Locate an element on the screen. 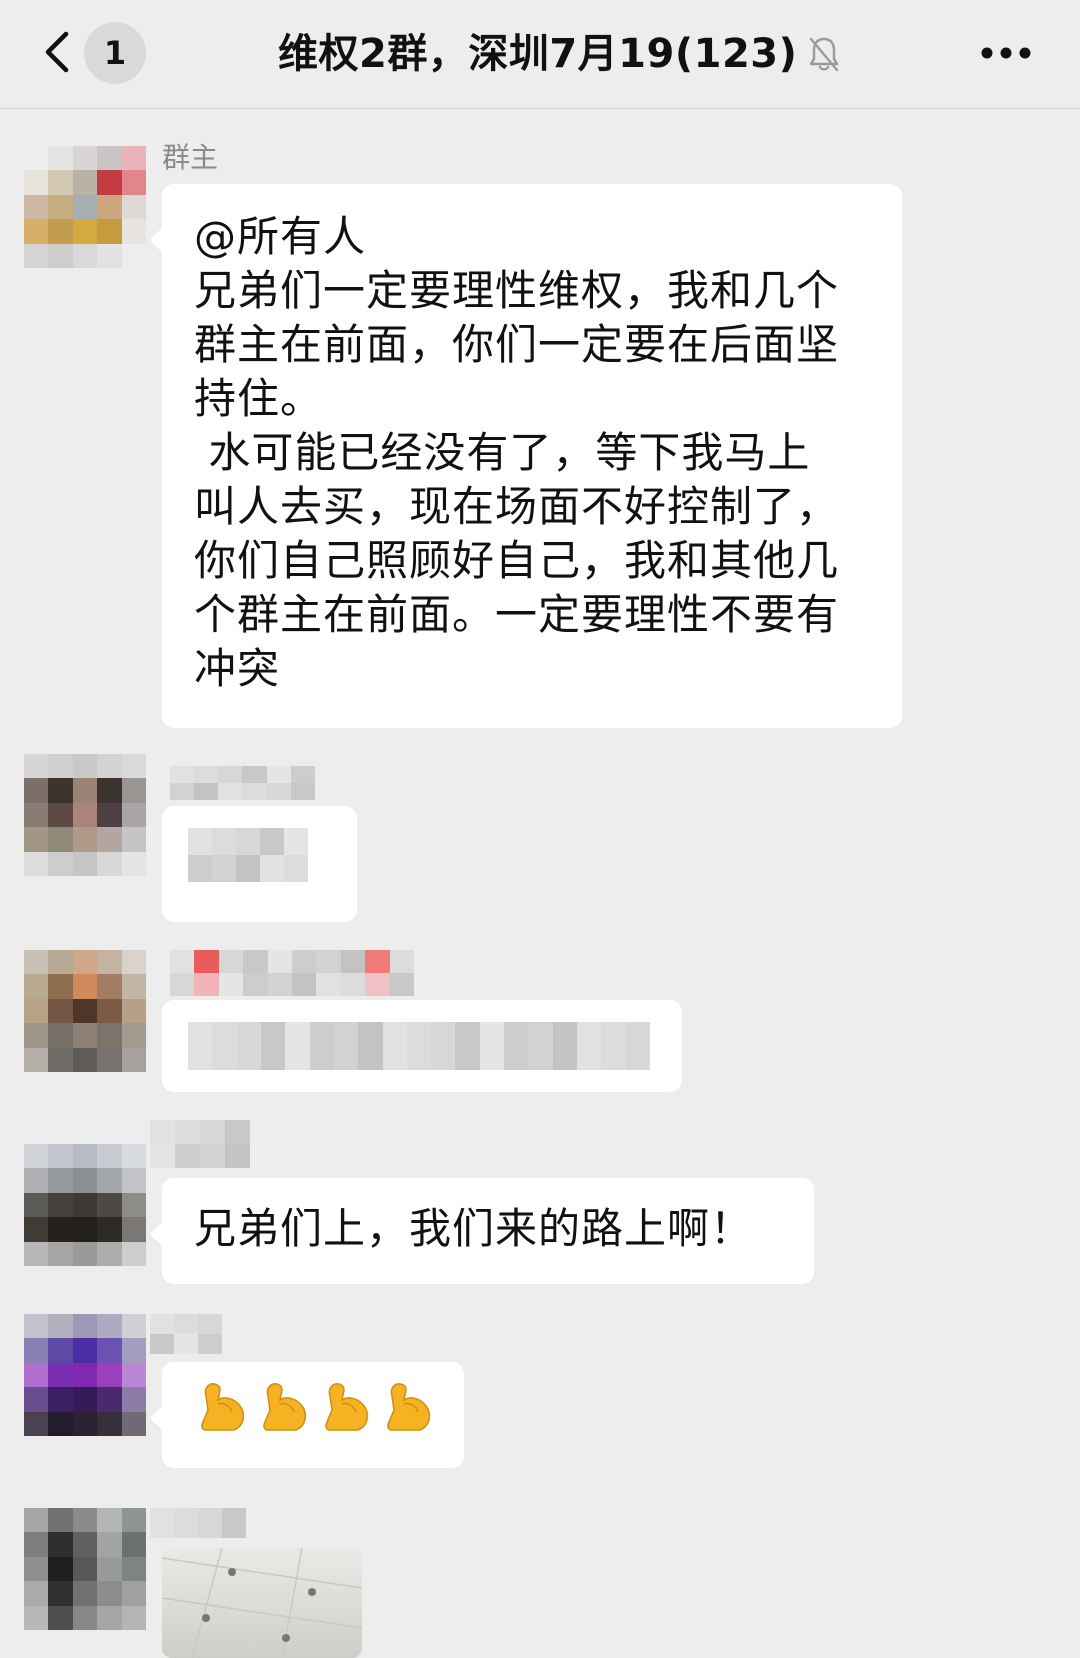 The height and width of the screenshot is (1658, 1080). photo-thumbnail is located at coordinates (262, 1603).